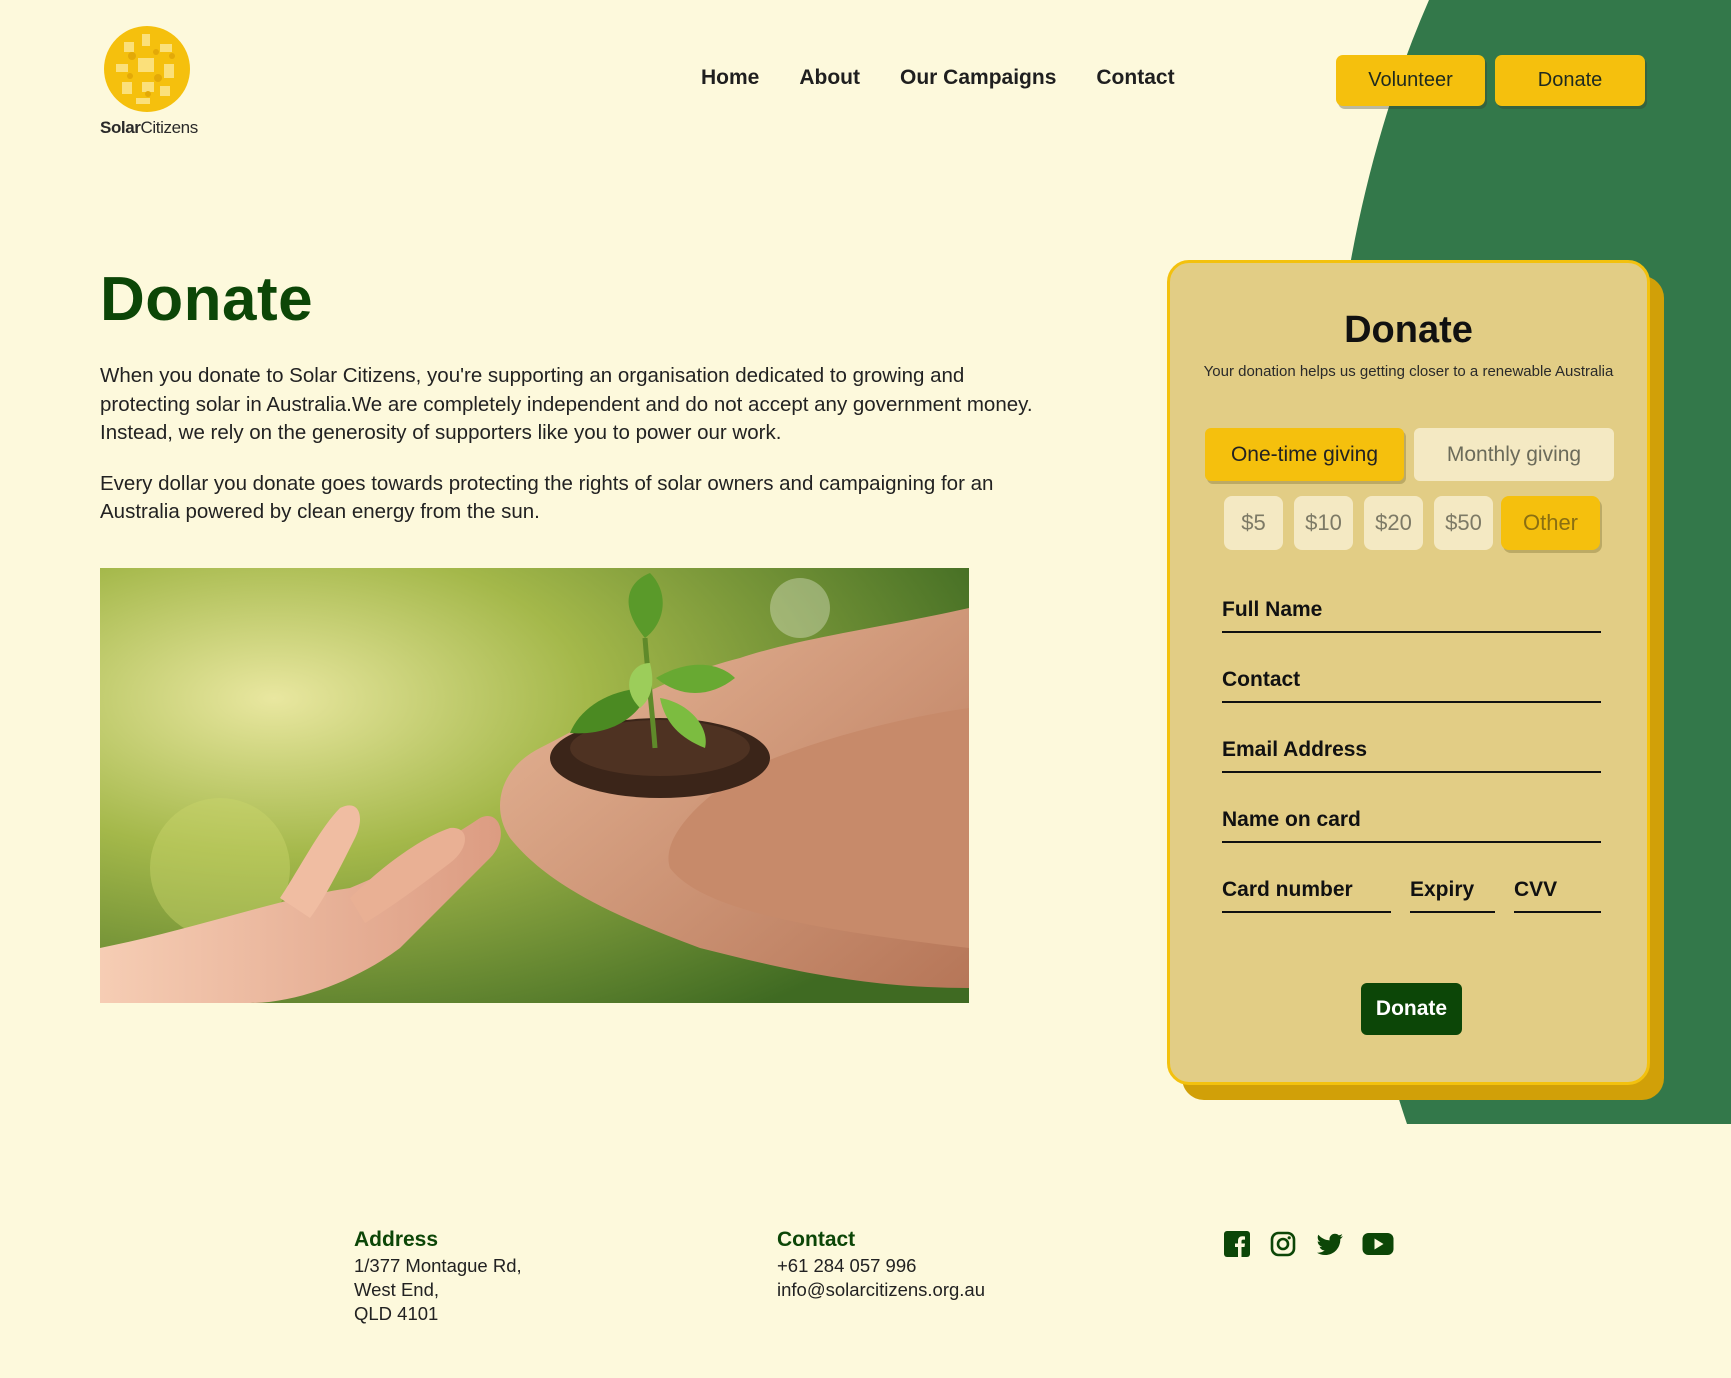 The image size is (1731, 1378). What do you see at coordinates (1463, 523) in the screenshot?
I see `amount-50-button: $50` at bounding box center [1463, 523].